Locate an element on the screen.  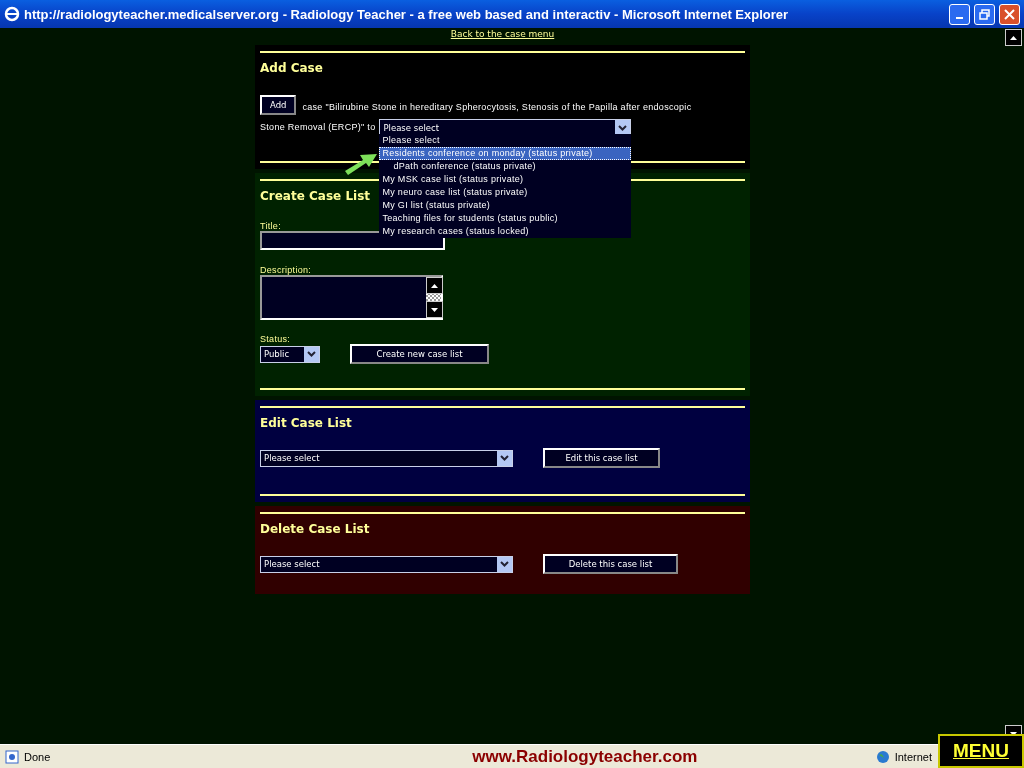
pointer-arrow-icon is located at coordinates (361, 164).